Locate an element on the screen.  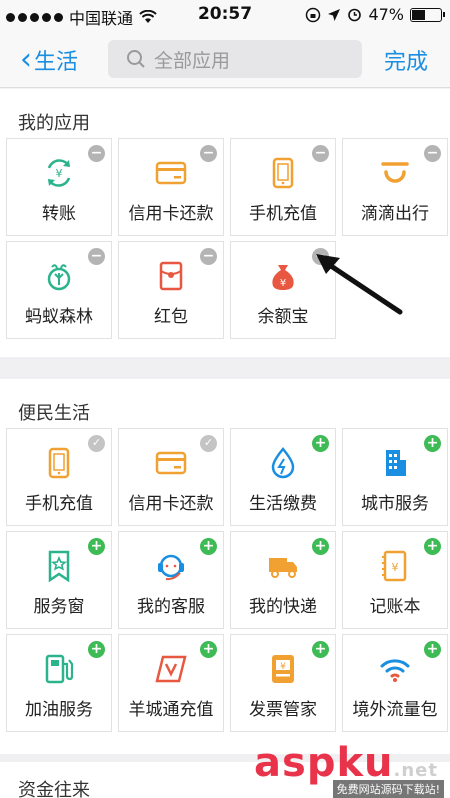
nav-bar: ‹ 生活 全部应用 完成 is located at coordinates (225, 59).